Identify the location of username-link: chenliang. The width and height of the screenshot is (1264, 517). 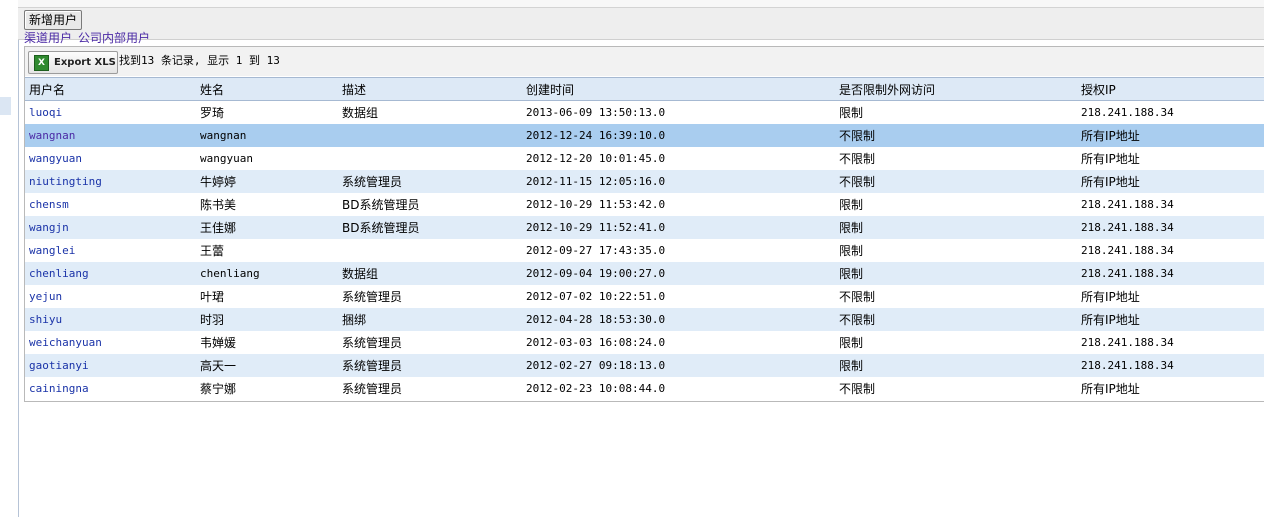
(59, 273).